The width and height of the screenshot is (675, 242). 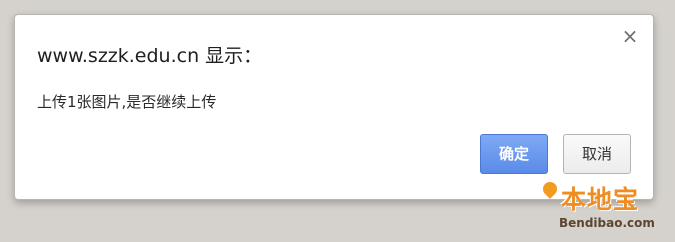 I want to click on watermark-logo: 本地宝 Bendibao.com, so click(x=603, y=209).